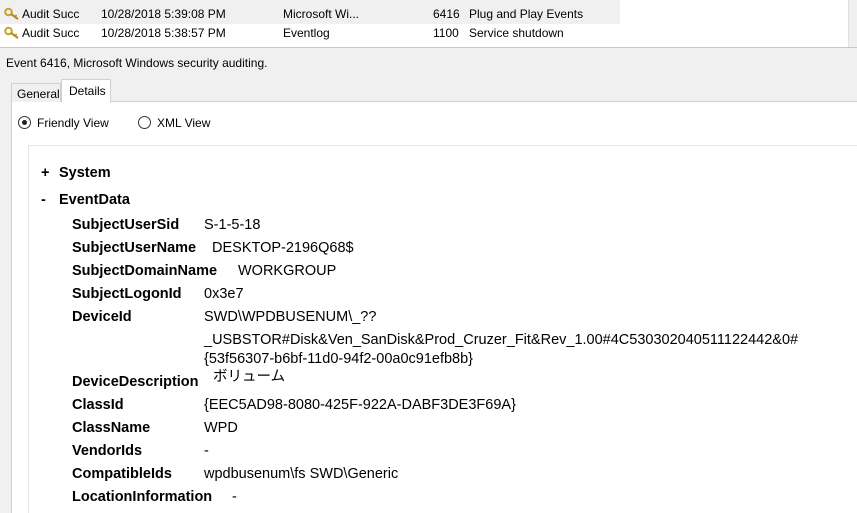  Describe the element at coordinates (86, 91) in the screenshot. I see `tab-details: Details` at that location.